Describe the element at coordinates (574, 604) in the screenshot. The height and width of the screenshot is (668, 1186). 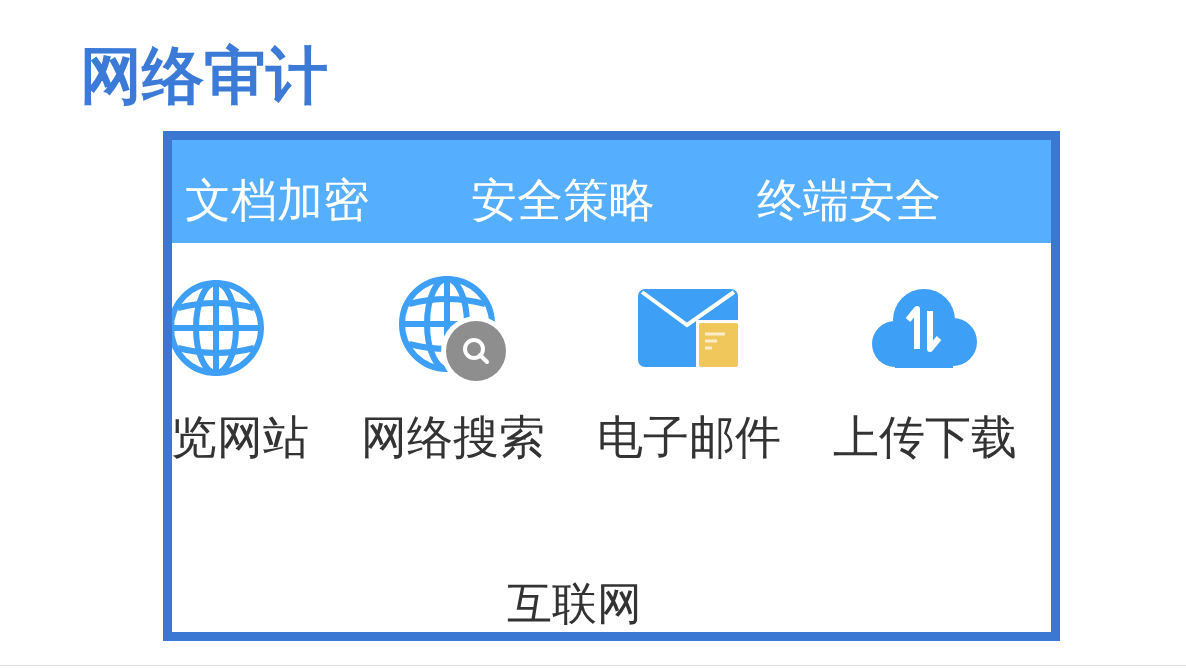
I see `category-label: 互联网` at that location.